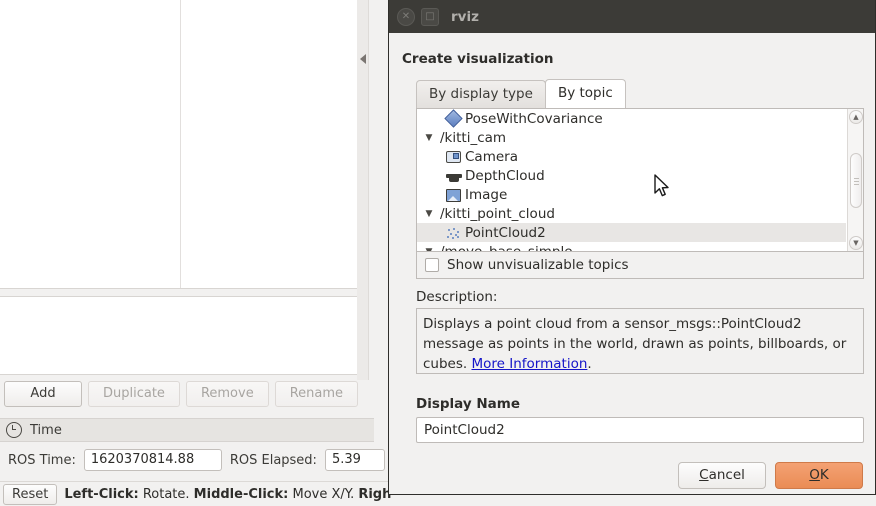 The image size is (876, 506). What do you see at coordinates (631, 213) in the screenshot?
I see `tree-row: ▼ /kitti_point_cloud` at bounding box center [631, 213].